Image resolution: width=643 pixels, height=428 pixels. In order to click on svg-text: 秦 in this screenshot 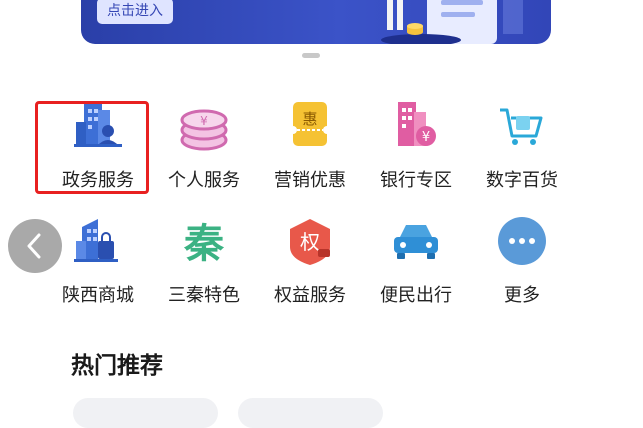, I will do `click(204, 244)`.